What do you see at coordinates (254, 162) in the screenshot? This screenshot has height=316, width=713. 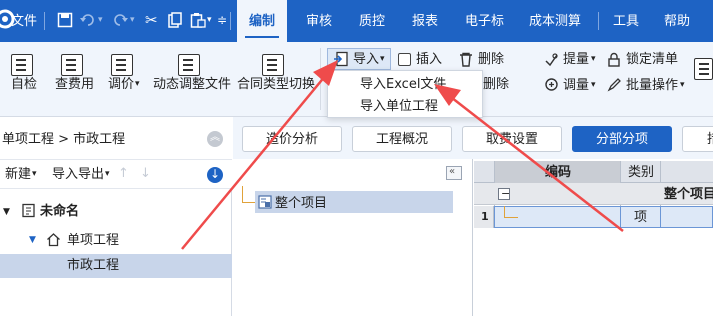 I see `annotation-arrow-to-import` at bounding box center [254, 162].